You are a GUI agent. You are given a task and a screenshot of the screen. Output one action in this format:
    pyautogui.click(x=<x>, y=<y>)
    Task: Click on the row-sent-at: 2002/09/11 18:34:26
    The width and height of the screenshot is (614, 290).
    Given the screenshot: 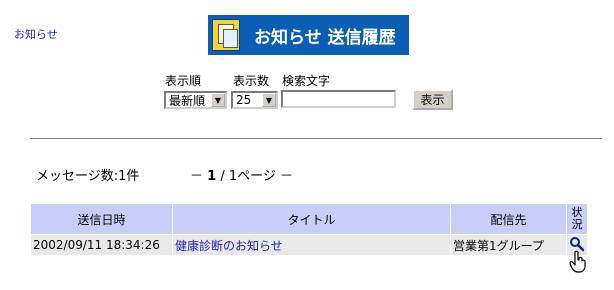 What is the action you would take?
    pyautogui.click(x=101, y=245)
    